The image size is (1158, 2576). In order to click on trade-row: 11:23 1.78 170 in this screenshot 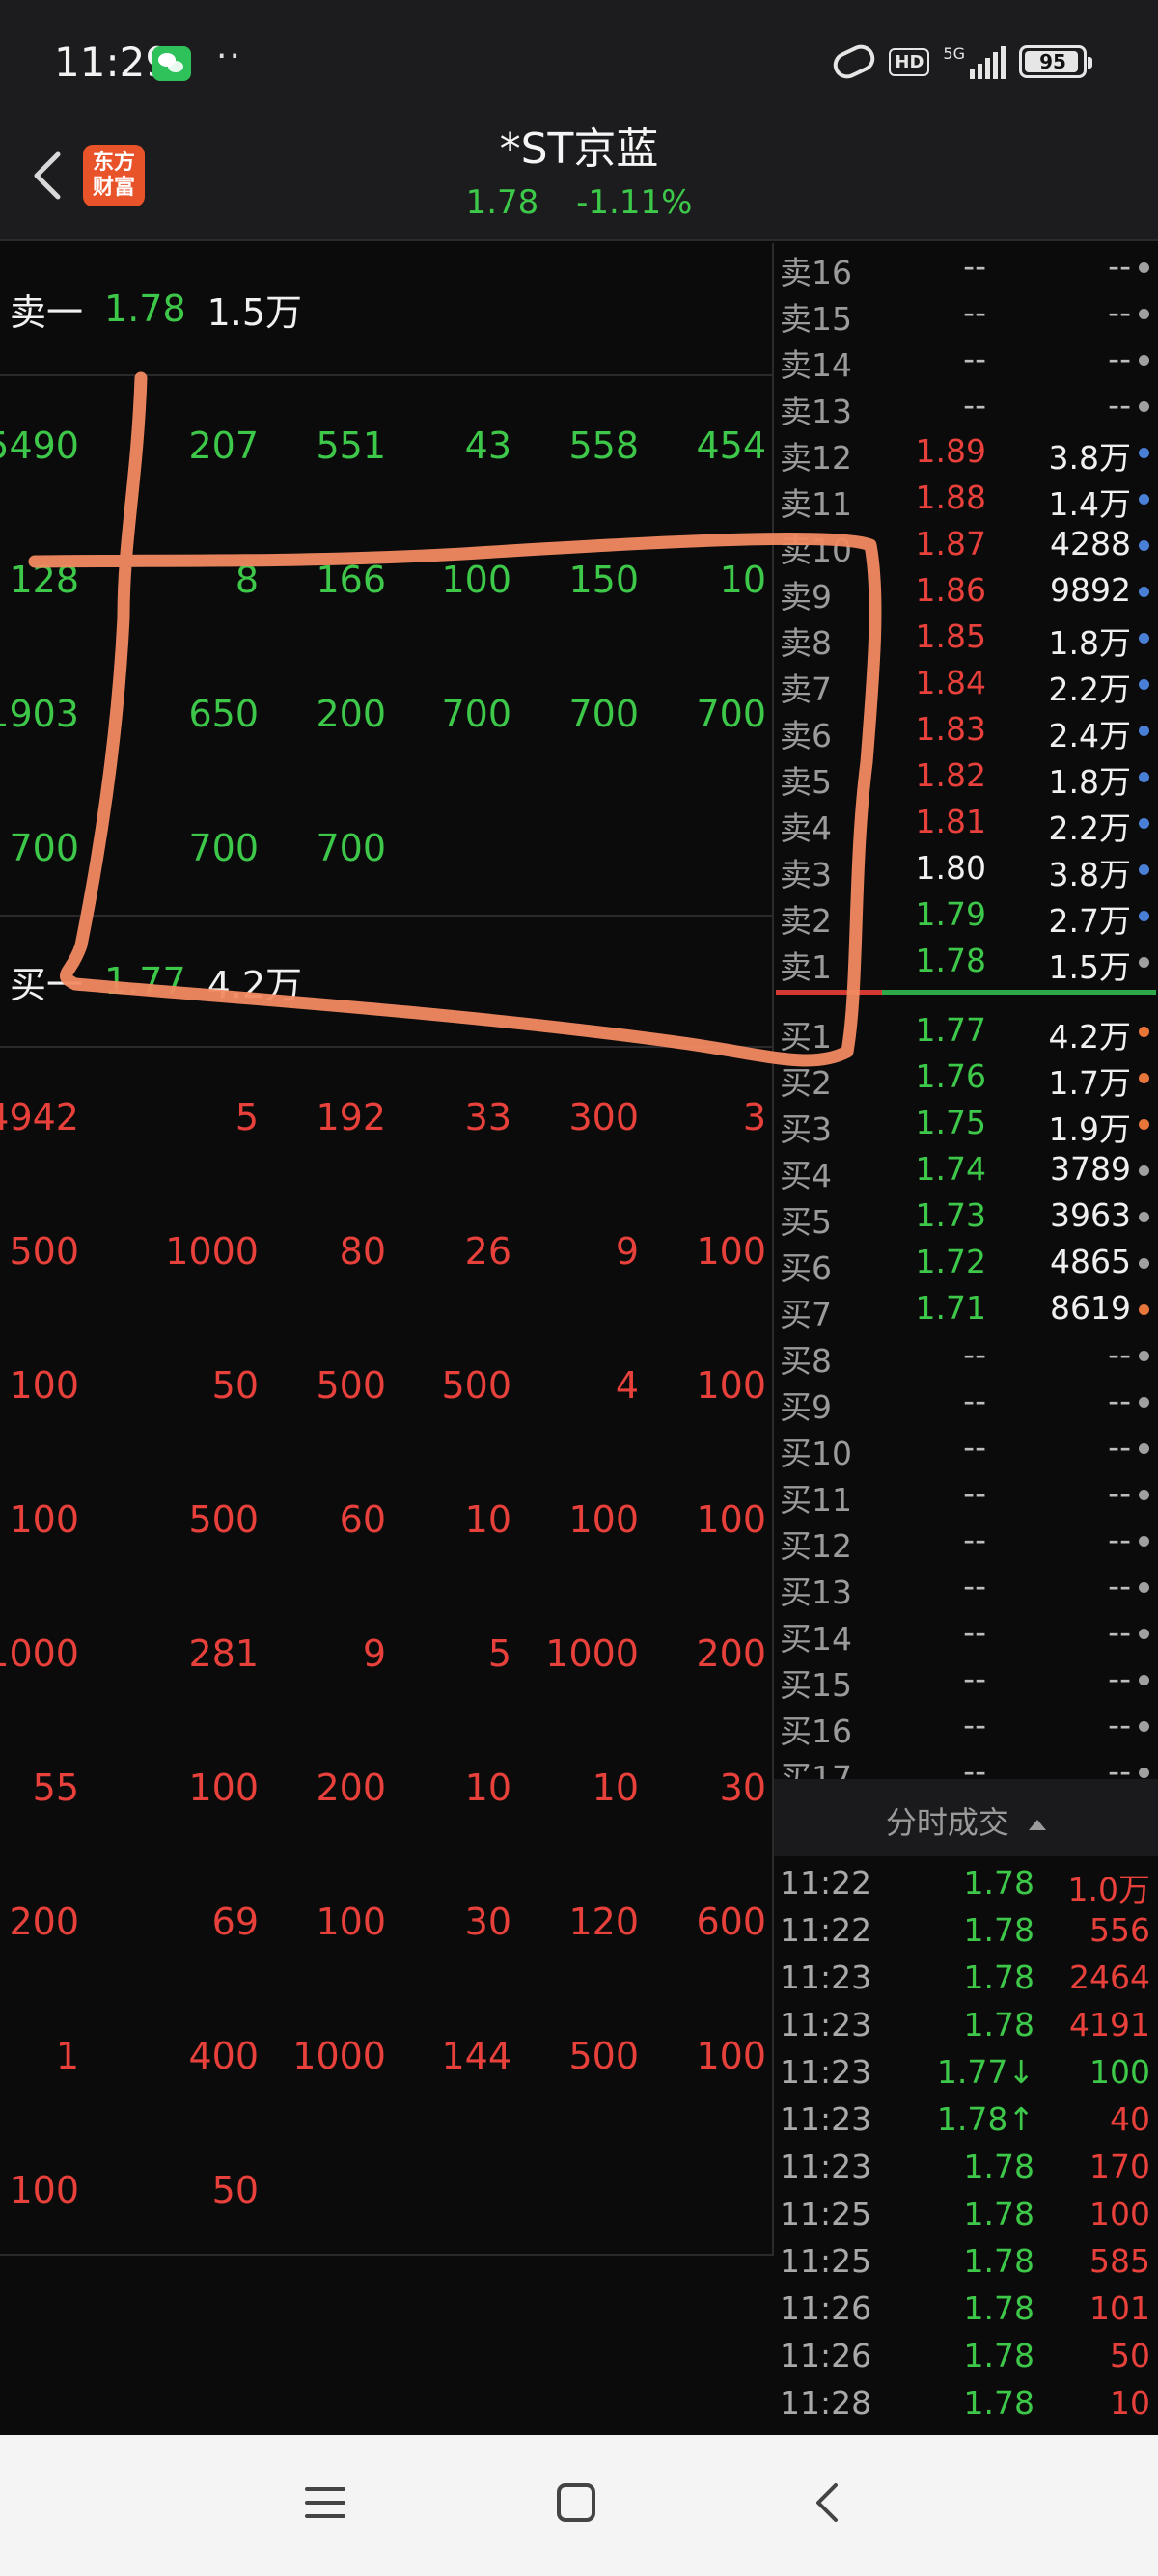, I will do `click(966, 2167)`.